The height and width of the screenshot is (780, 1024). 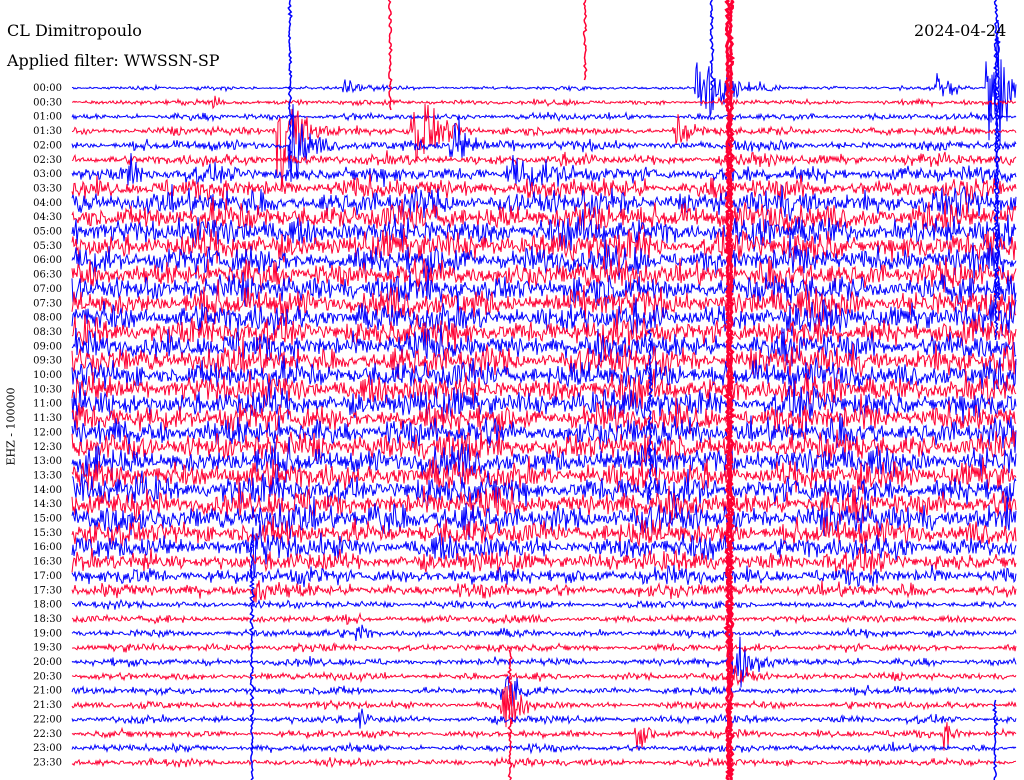 What do you see at coordinates (47, 734) in the screenshot?
I see `row-label: 22:30` at bounding box center [47, 734].